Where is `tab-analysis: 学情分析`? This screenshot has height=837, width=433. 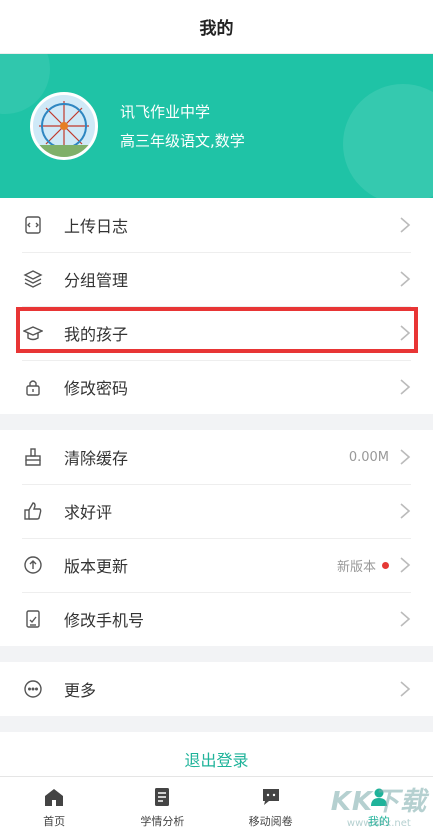
tab-analysis: 学情分析 is located at coordinates (162, 807).